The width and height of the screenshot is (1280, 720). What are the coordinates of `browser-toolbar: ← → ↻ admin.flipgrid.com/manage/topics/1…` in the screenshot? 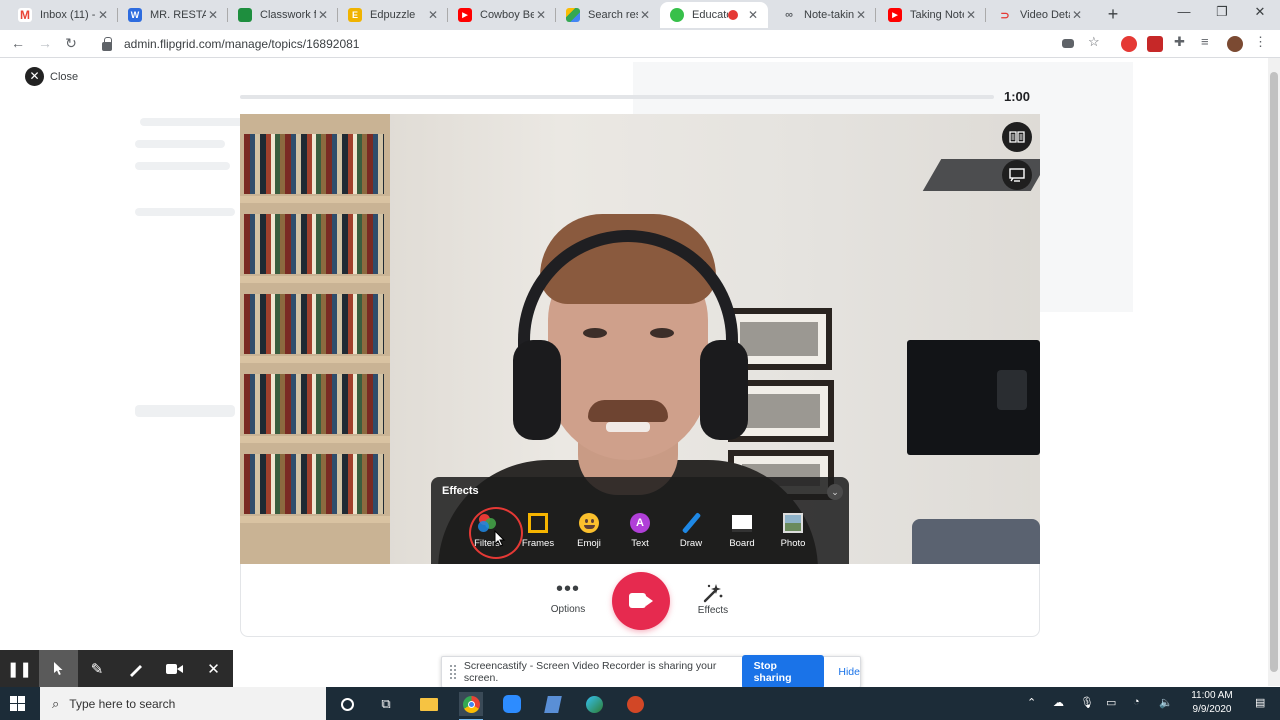 It's located at (640, 44).